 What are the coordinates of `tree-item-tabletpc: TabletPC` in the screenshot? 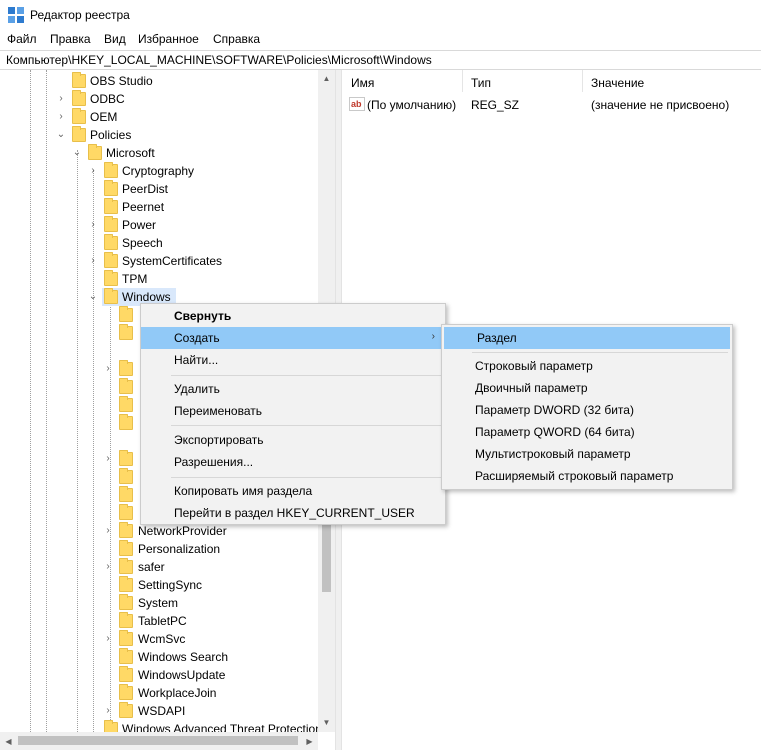 It's located at (159, 621).